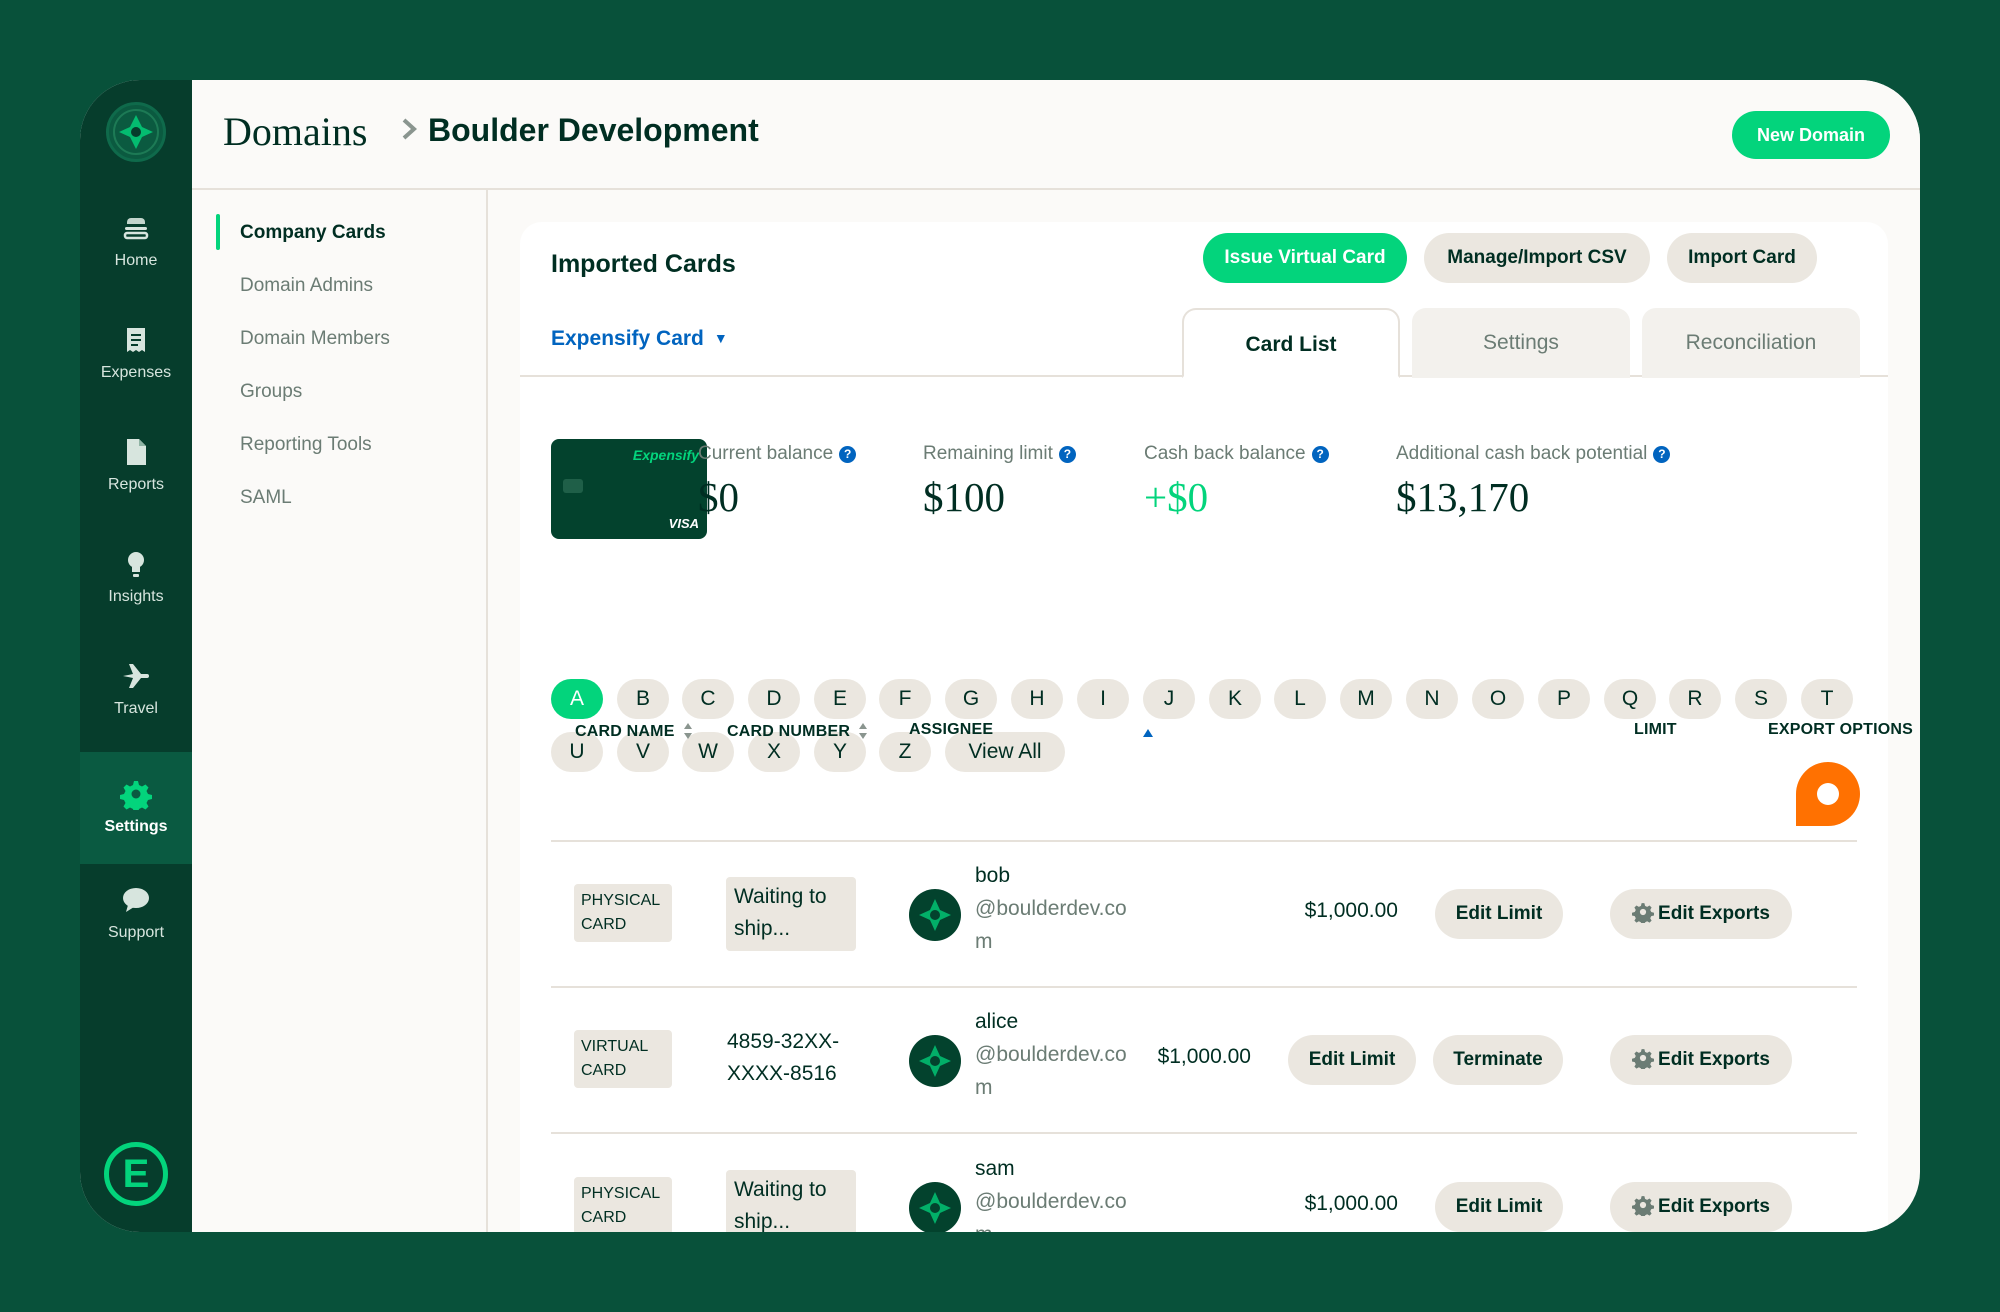 This screenshot has height=1312, width=2000. I want to click on manage-import-csv-button: Manage/Import CSV, so click(1537, 258).